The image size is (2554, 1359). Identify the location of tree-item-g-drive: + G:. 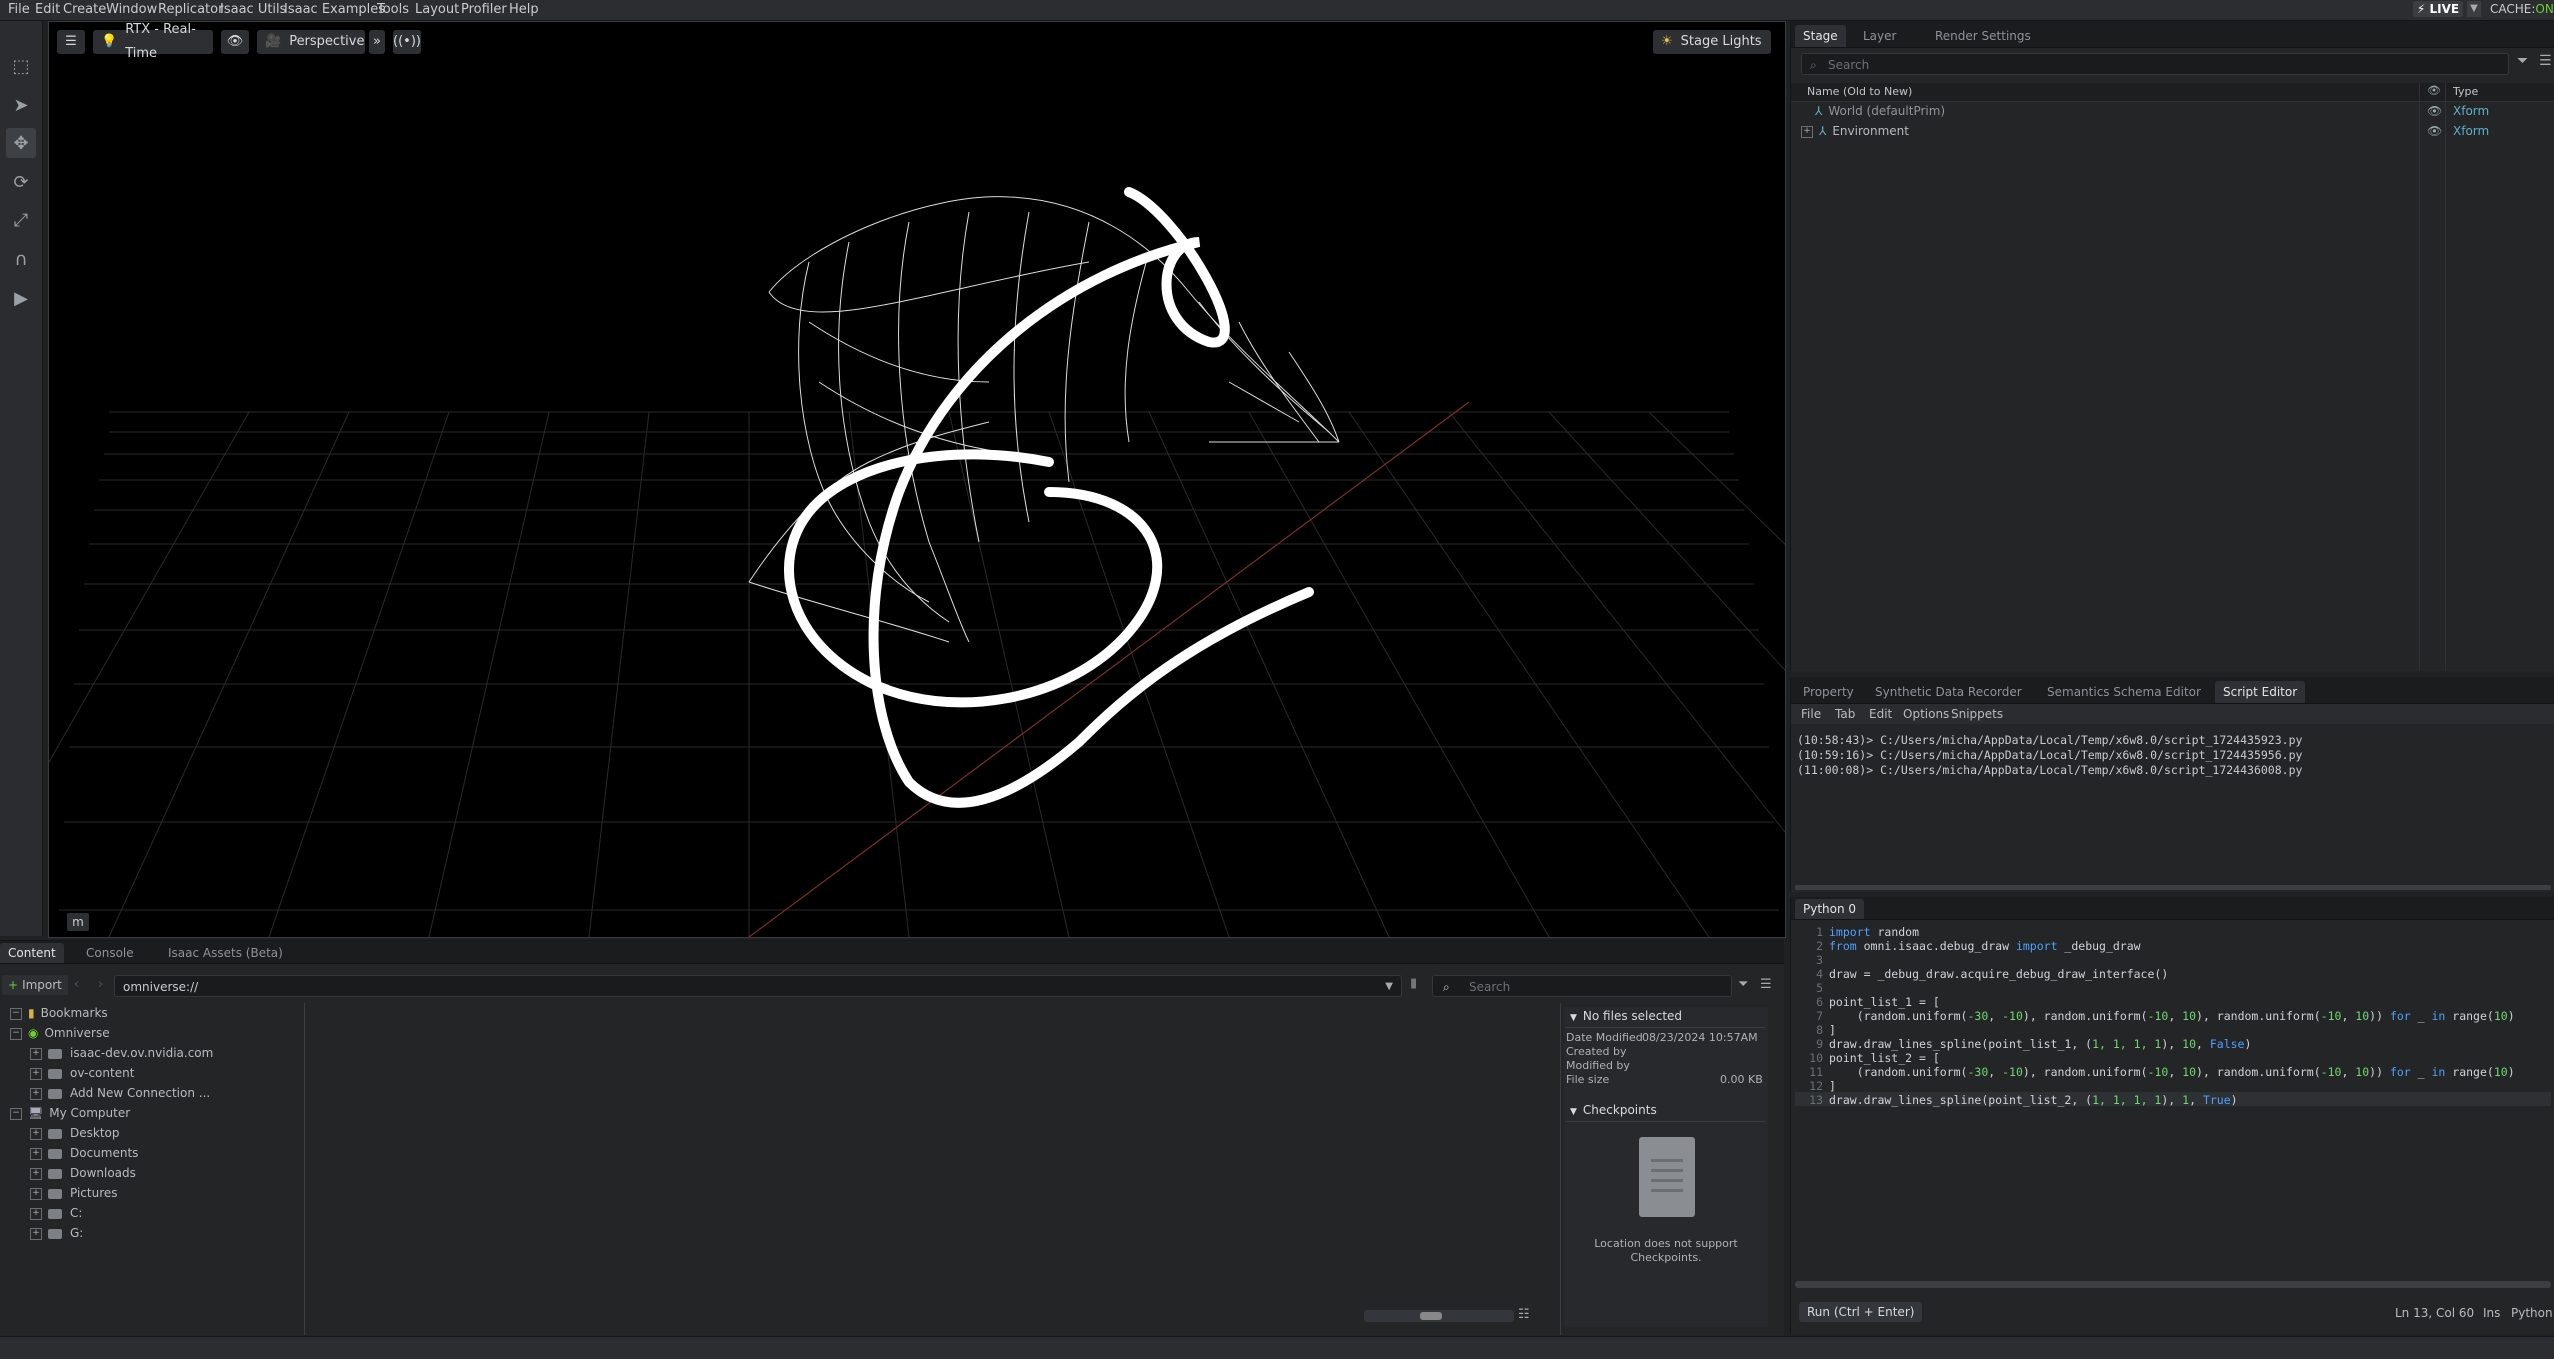
(56, 1233).